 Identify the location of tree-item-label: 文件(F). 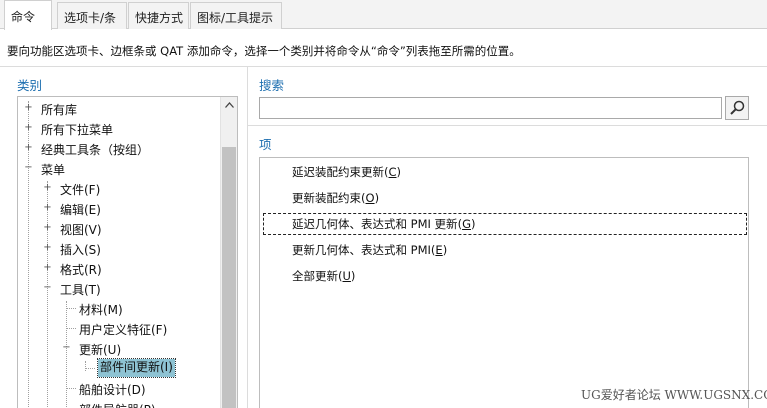
(80, 190).